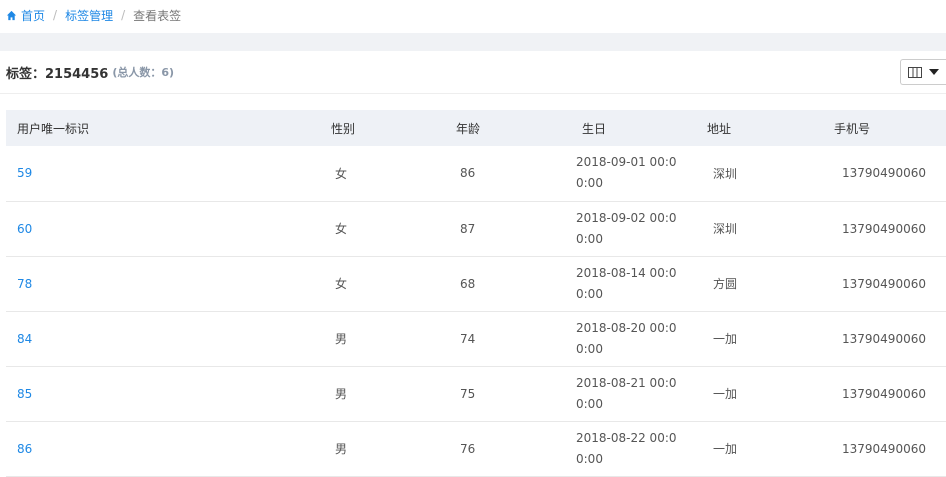 This screenshot has width=946, height=477. Describe the element at coordinates (508, 128) in the screenshot. I see `column-header-age: 年龄` at that location.